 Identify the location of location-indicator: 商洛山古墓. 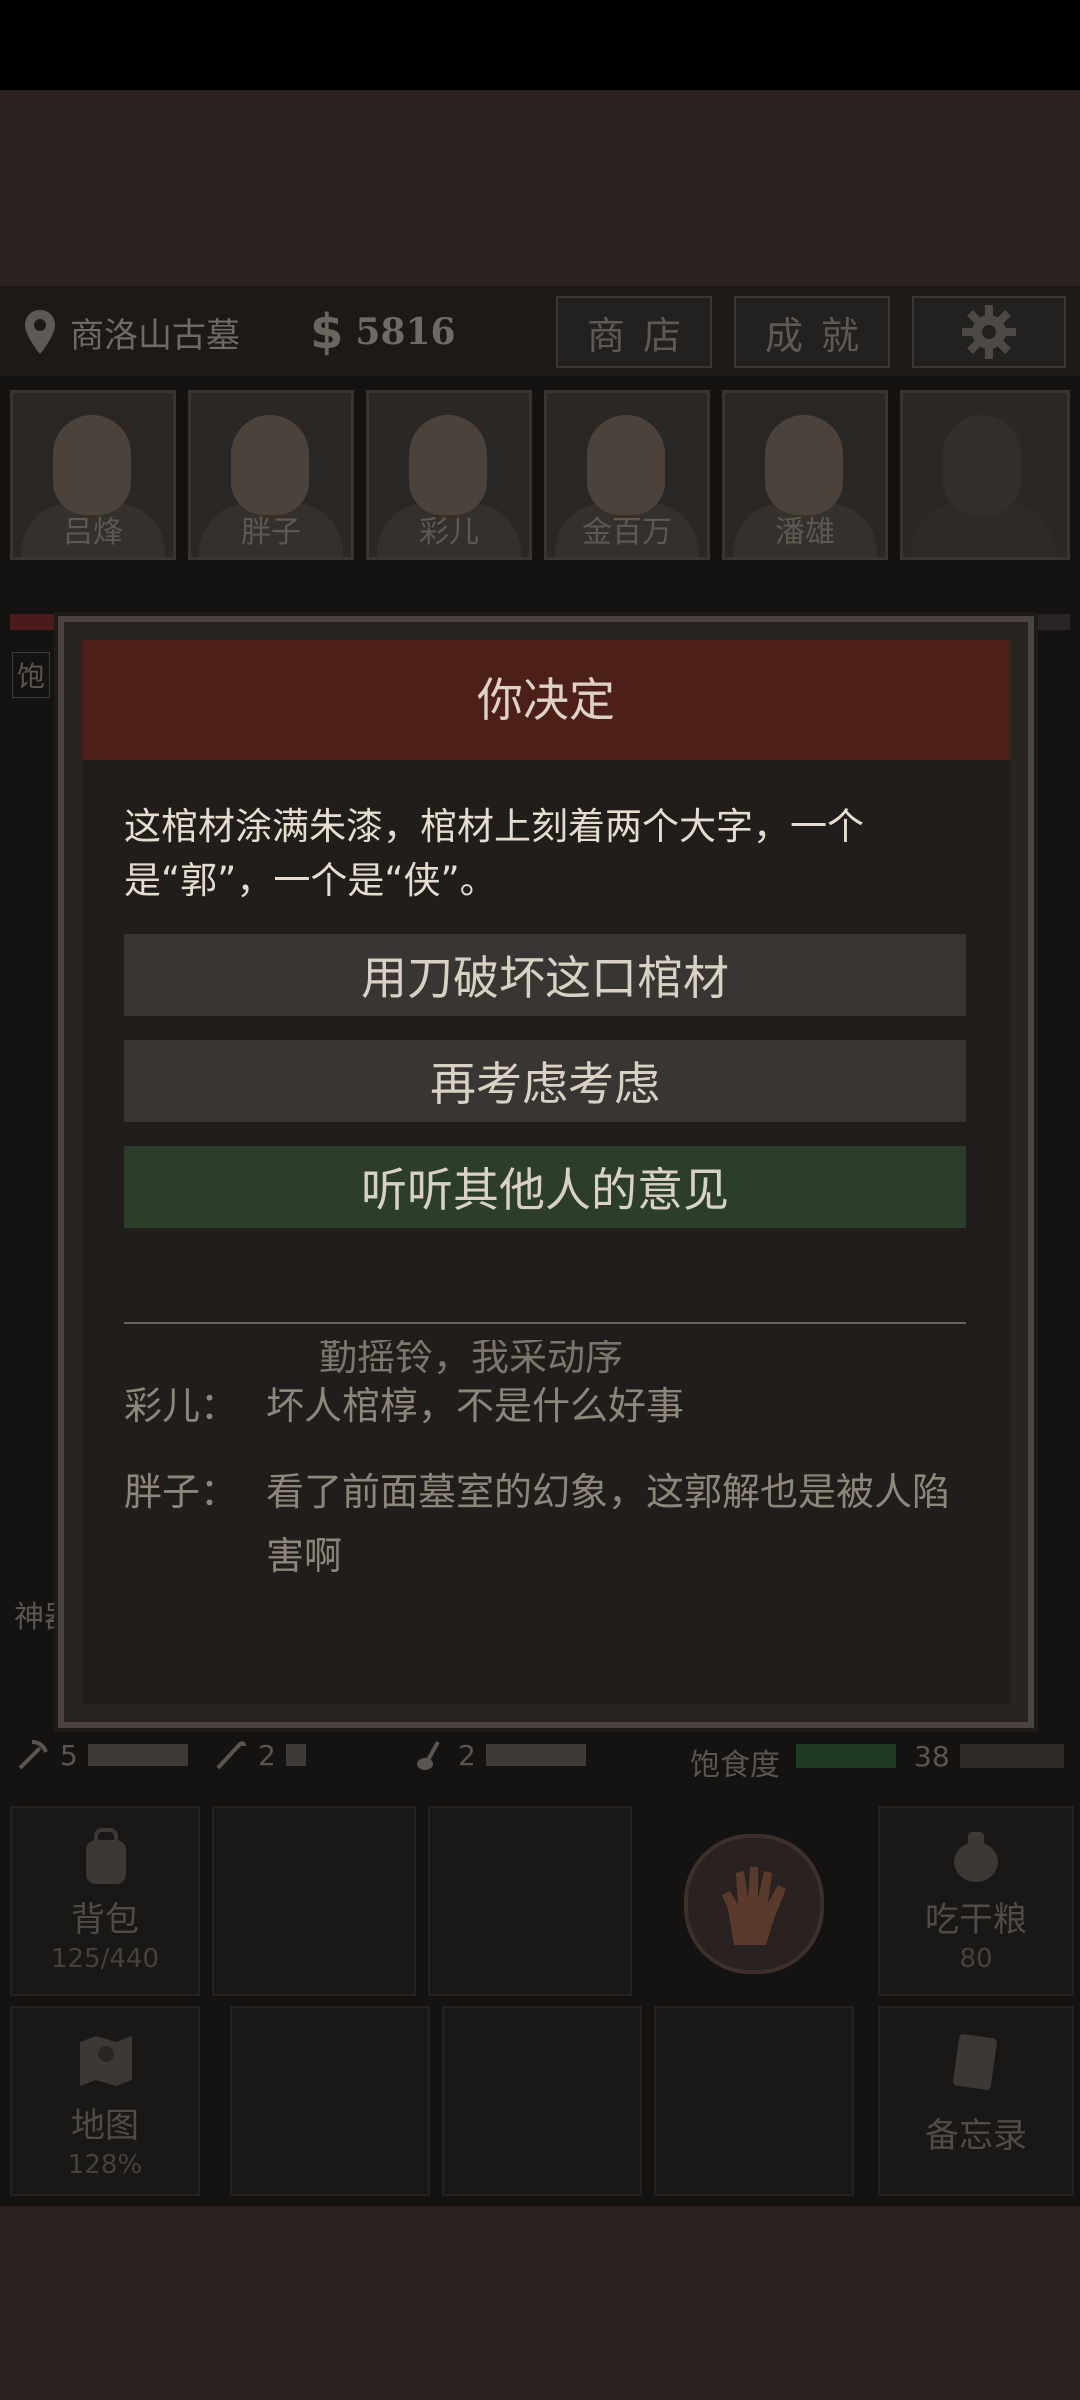
(147, 332).